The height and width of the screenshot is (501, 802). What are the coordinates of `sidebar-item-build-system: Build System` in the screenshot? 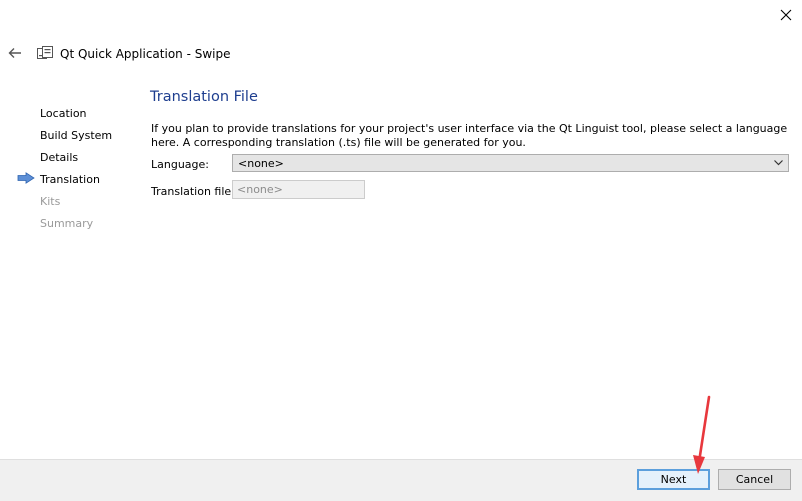 It's located at (76, 135).